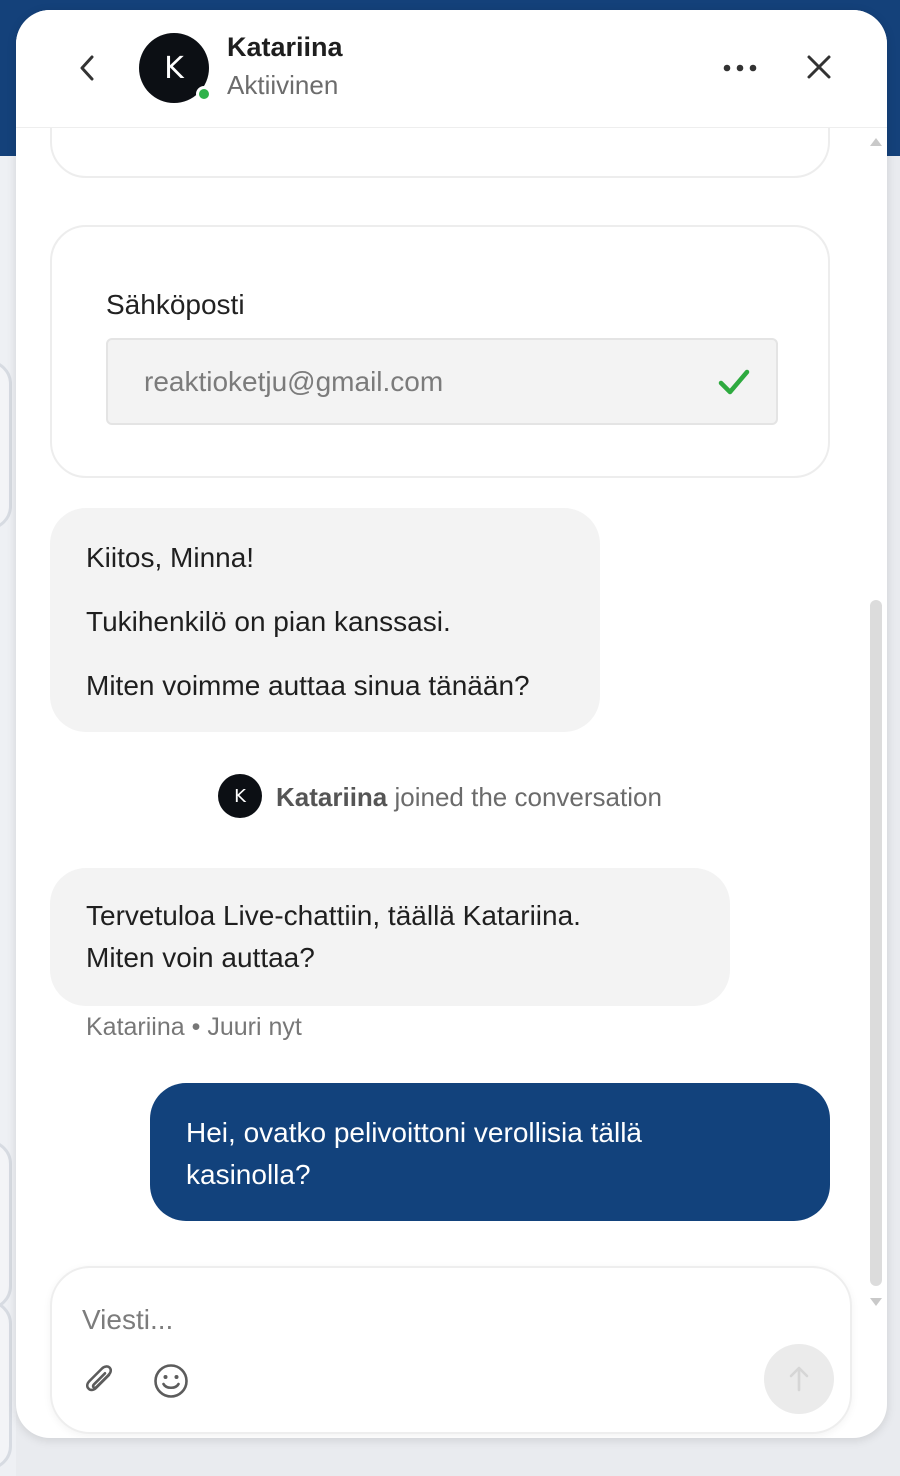 The height and width of the screenshot is (1476, 900). I want to click on joined-text: Katariina joined the conversation, so click(469, 797).